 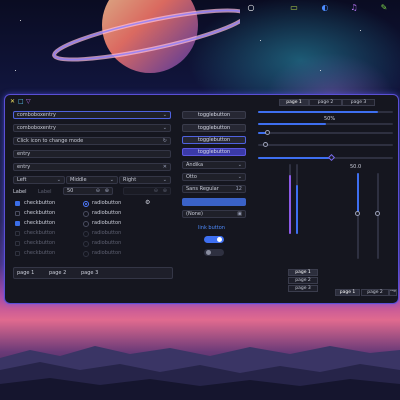 What do you see at coordinates (290, 204) in the screenshot?
I see `vertical-progress-1-fill` at bounding box center [290, 204].